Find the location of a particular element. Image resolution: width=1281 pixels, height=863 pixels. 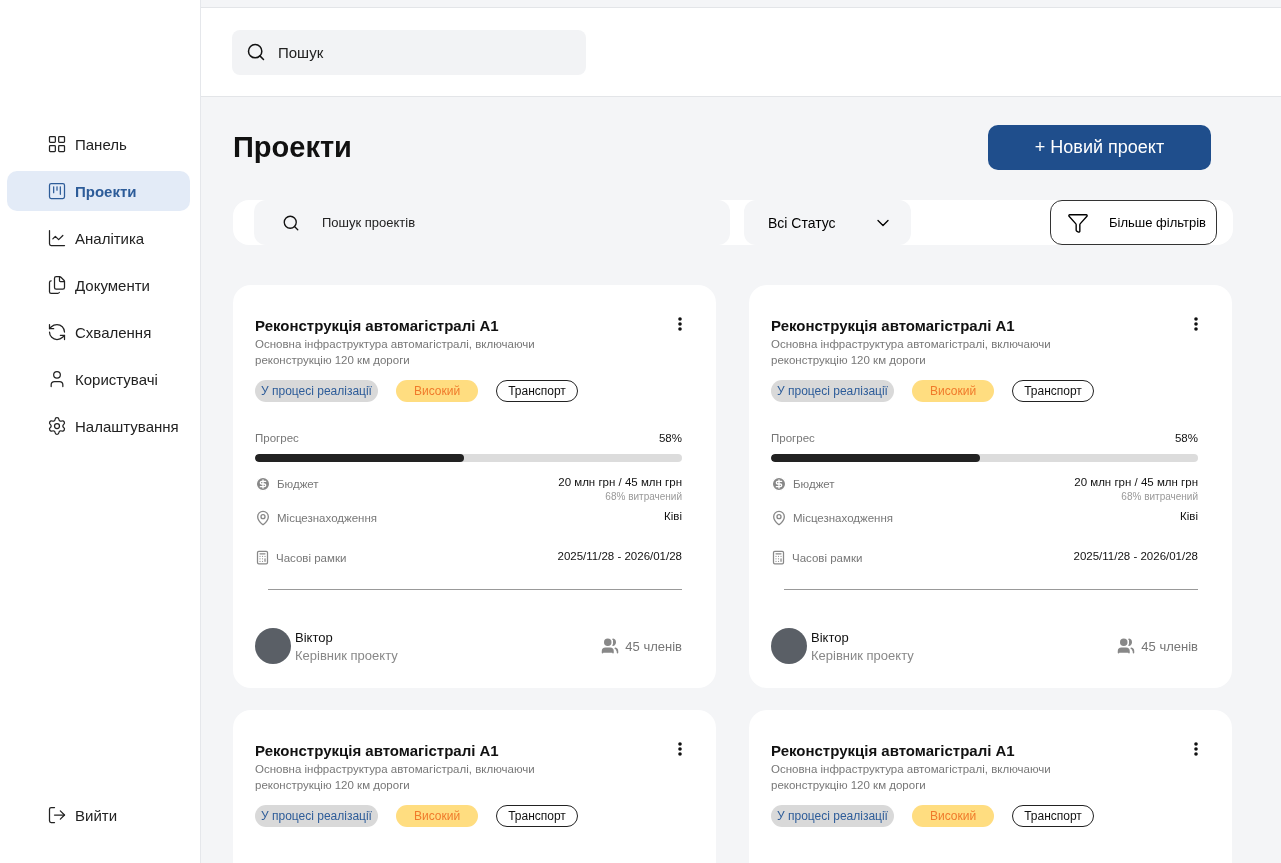

nav-item: Панель is located at coordinates (98, 144).